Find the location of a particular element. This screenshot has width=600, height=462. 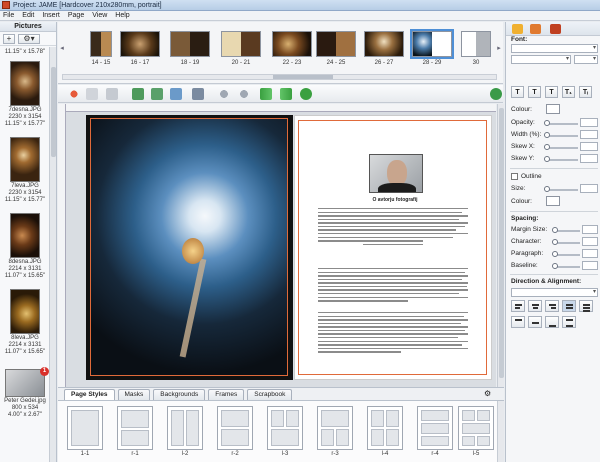

save-icon is located at coordinates (112, 94).